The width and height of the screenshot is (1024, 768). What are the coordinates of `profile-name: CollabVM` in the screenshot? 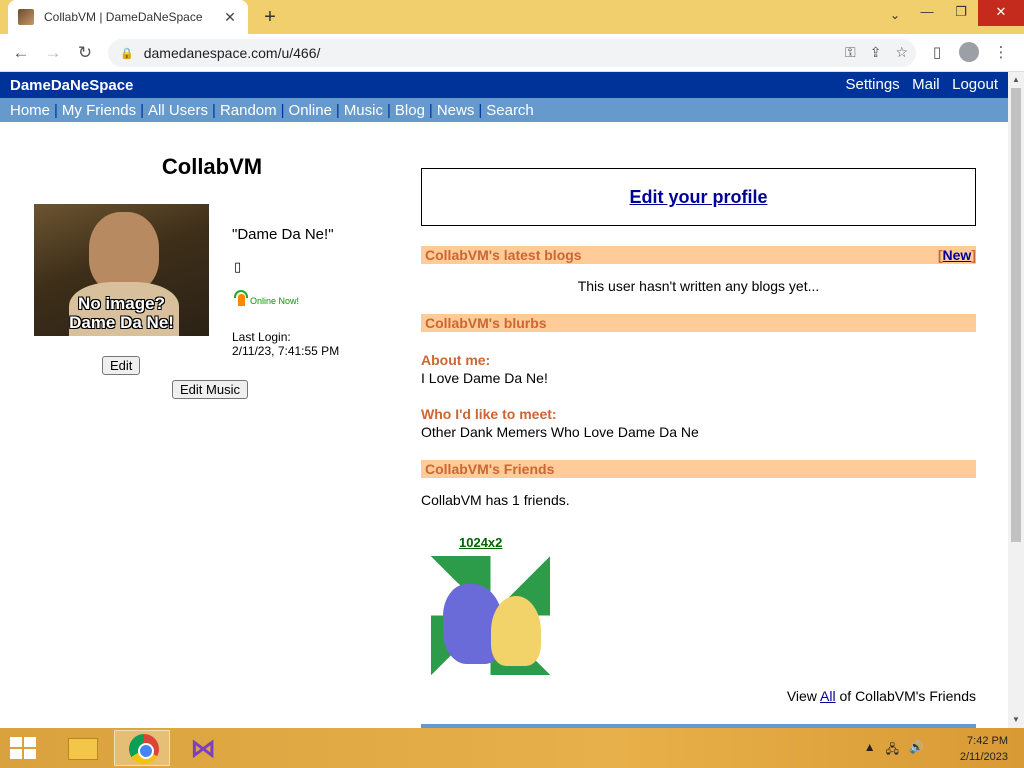 It's located at (212, 166).